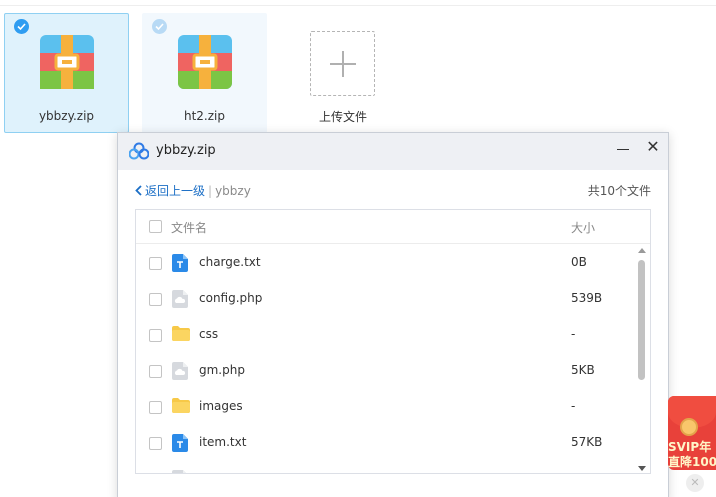 Image resolution: width=716 pixels, height=497 pixels. Describe the element at coordinates (233, 191) in the screenshot. I see `breadcrumb-current: ybbzy` at that location.